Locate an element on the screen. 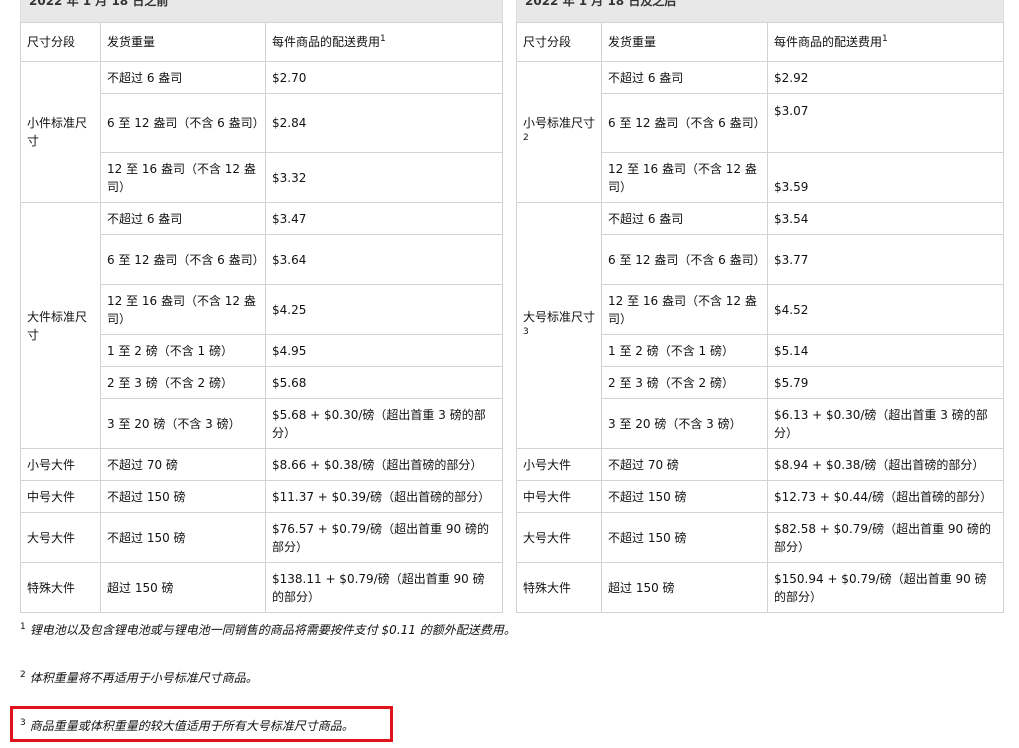  table-row: 小号大件 不超过 70 磅 $8.94 + $0.38/磅（超出首磅的部分） is located at coordinates (760, 464).